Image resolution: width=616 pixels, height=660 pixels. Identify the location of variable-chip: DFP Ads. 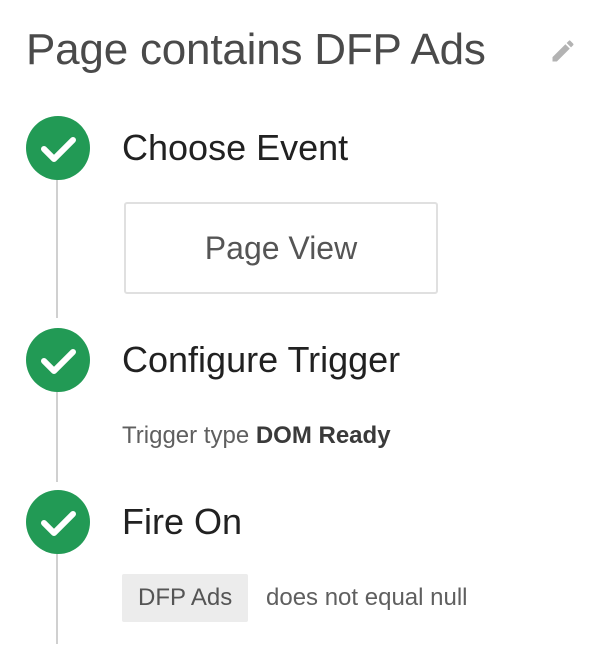
(185, 598).